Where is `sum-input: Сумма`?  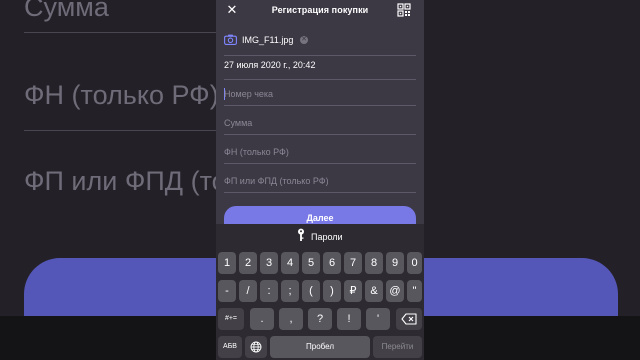 sum-input: Сумма is located at coordinates (320, 121).